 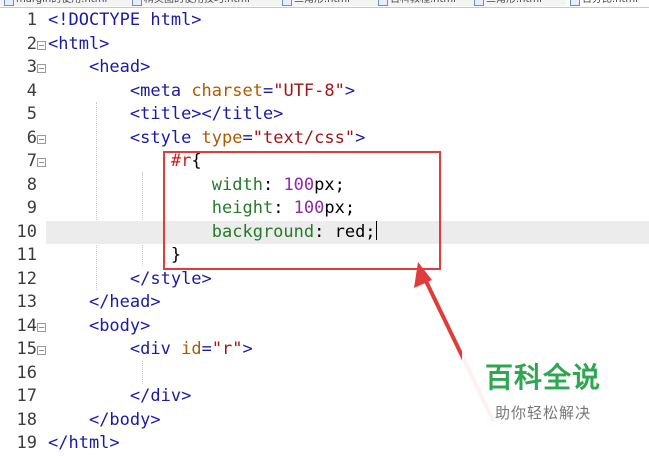 What do you see at coordinates (542, 413) in the screenshot?
I see `watermark-subtitle: 助你轻松解决` at bounding box center [542, 413].